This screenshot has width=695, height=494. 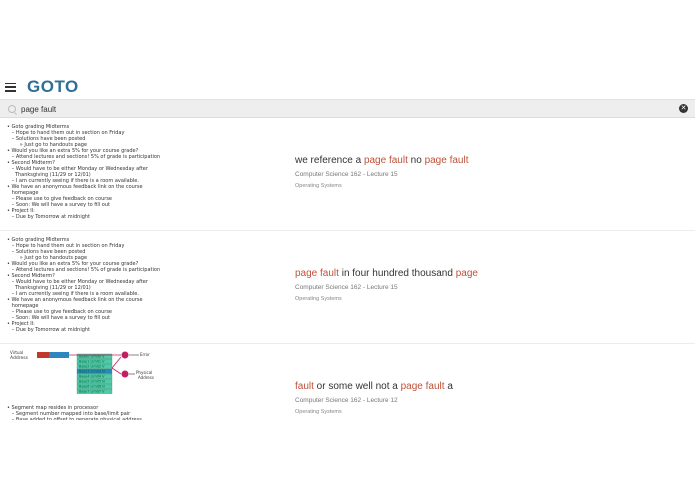 I want to click on result-title: page fault in four hundred thousand page, so click(x=386, y=273).